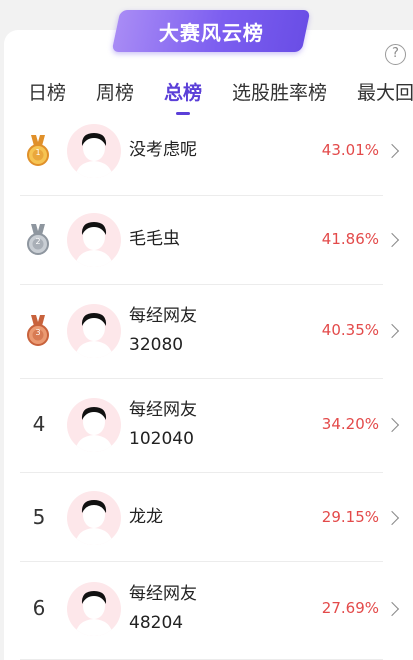  Describe the element at coordinates (206, 332) in the screenshot. I see `leaderboard-row: 3 每经网友 32080 40.35%` at that location.